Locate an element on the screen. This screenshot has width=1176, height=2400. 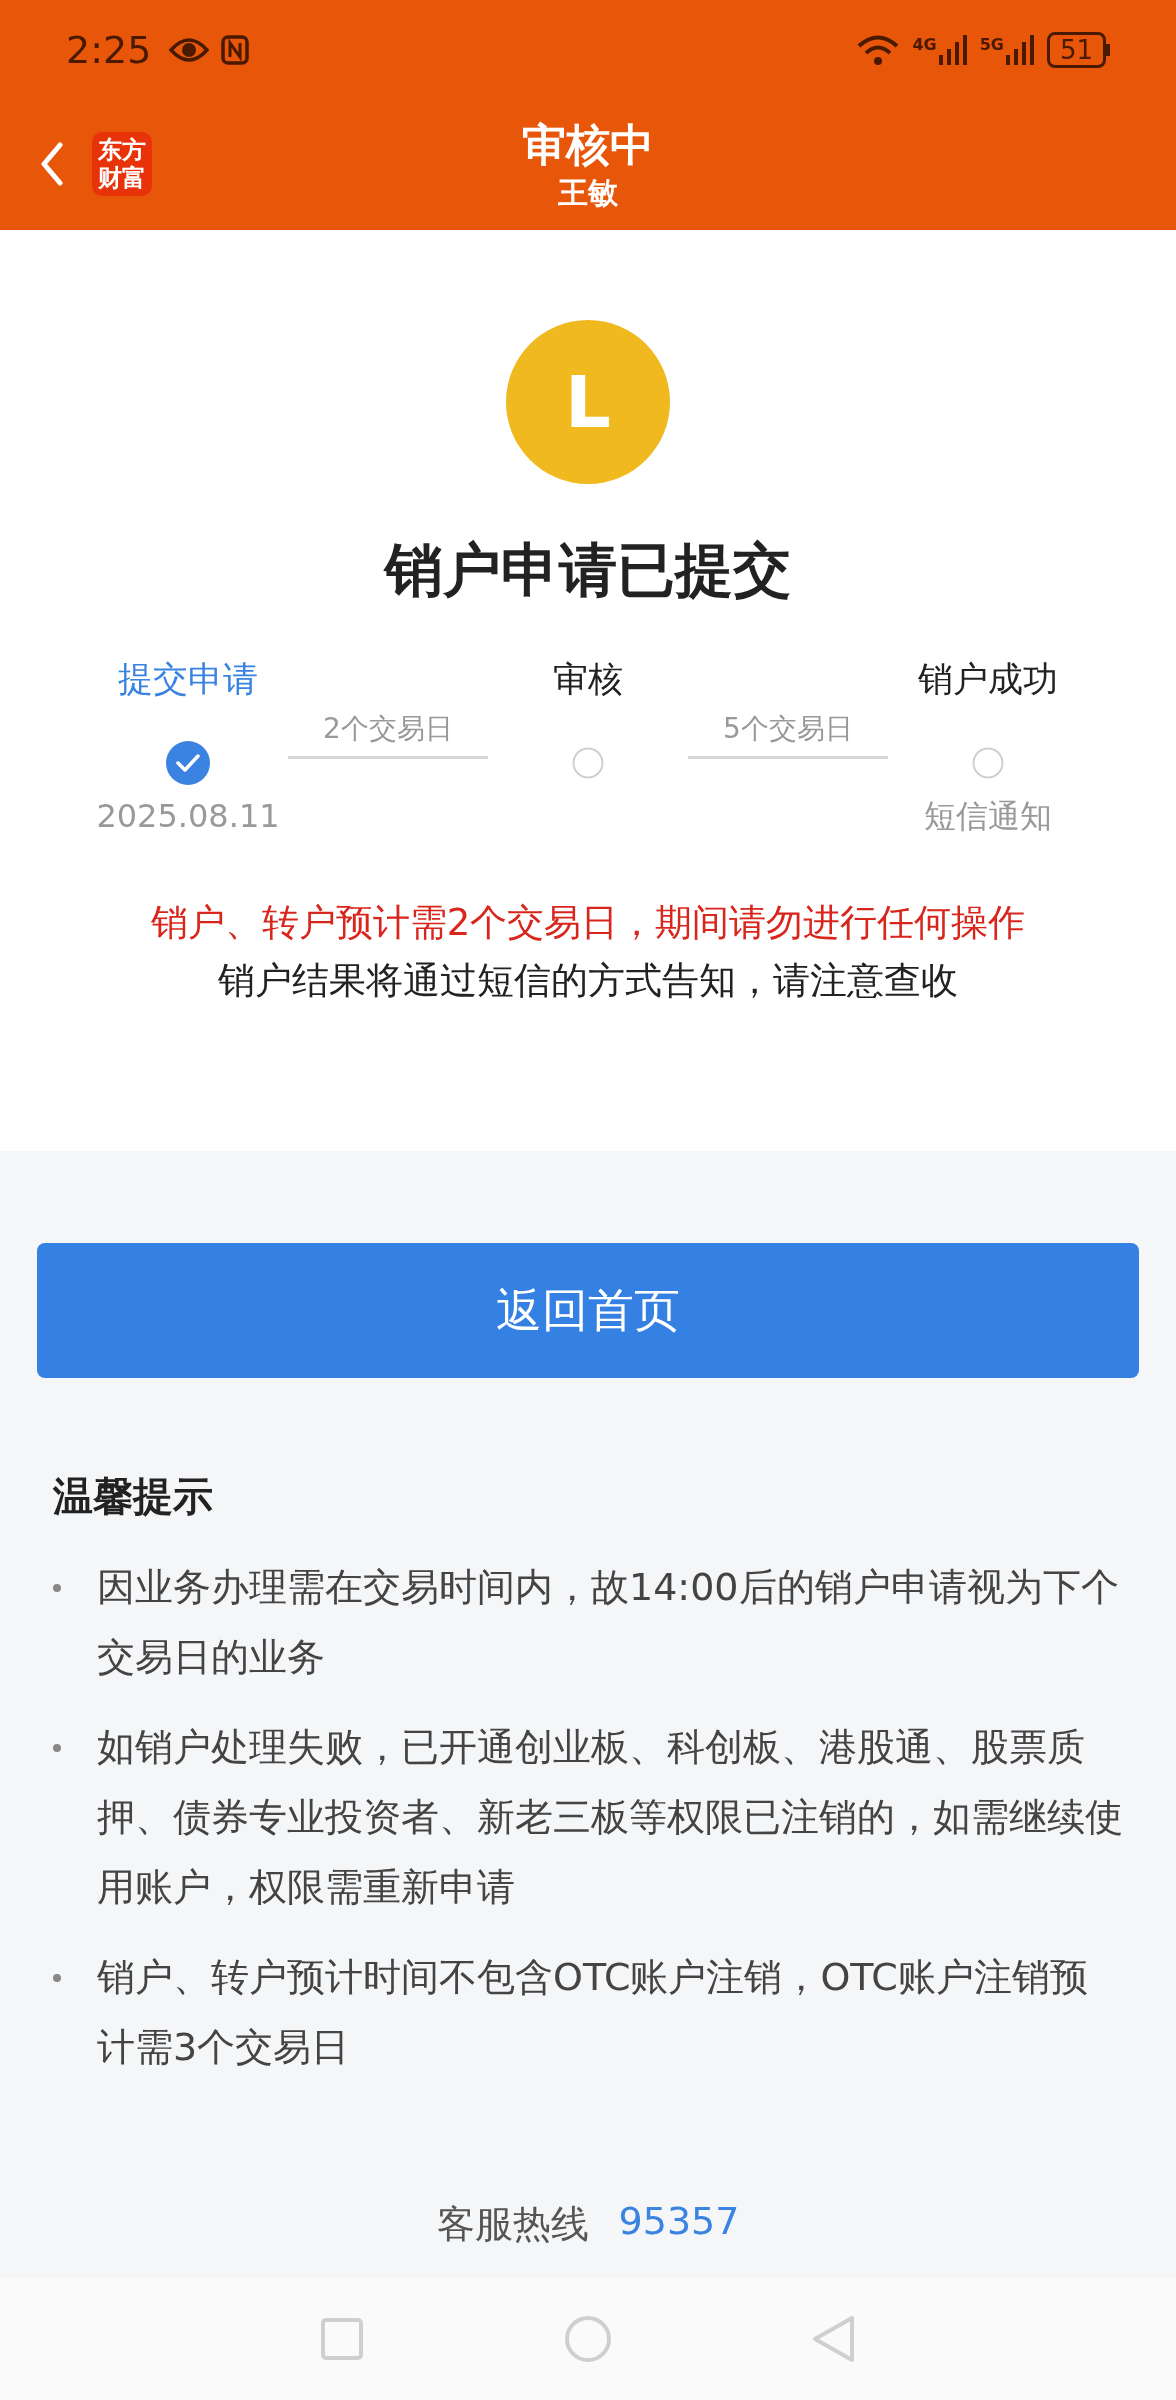
page-subtitle: 王敏 is located at coordinates (588, 193).